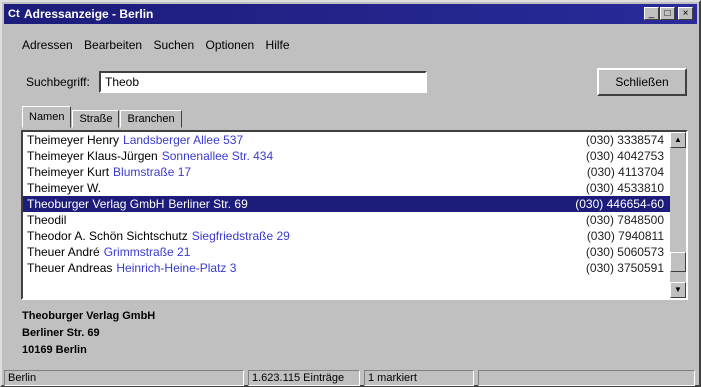 The width and height of the screenshot is (701, 387). I want to click on tab-bar: Namen Straße Branchen, so click(102, 117).